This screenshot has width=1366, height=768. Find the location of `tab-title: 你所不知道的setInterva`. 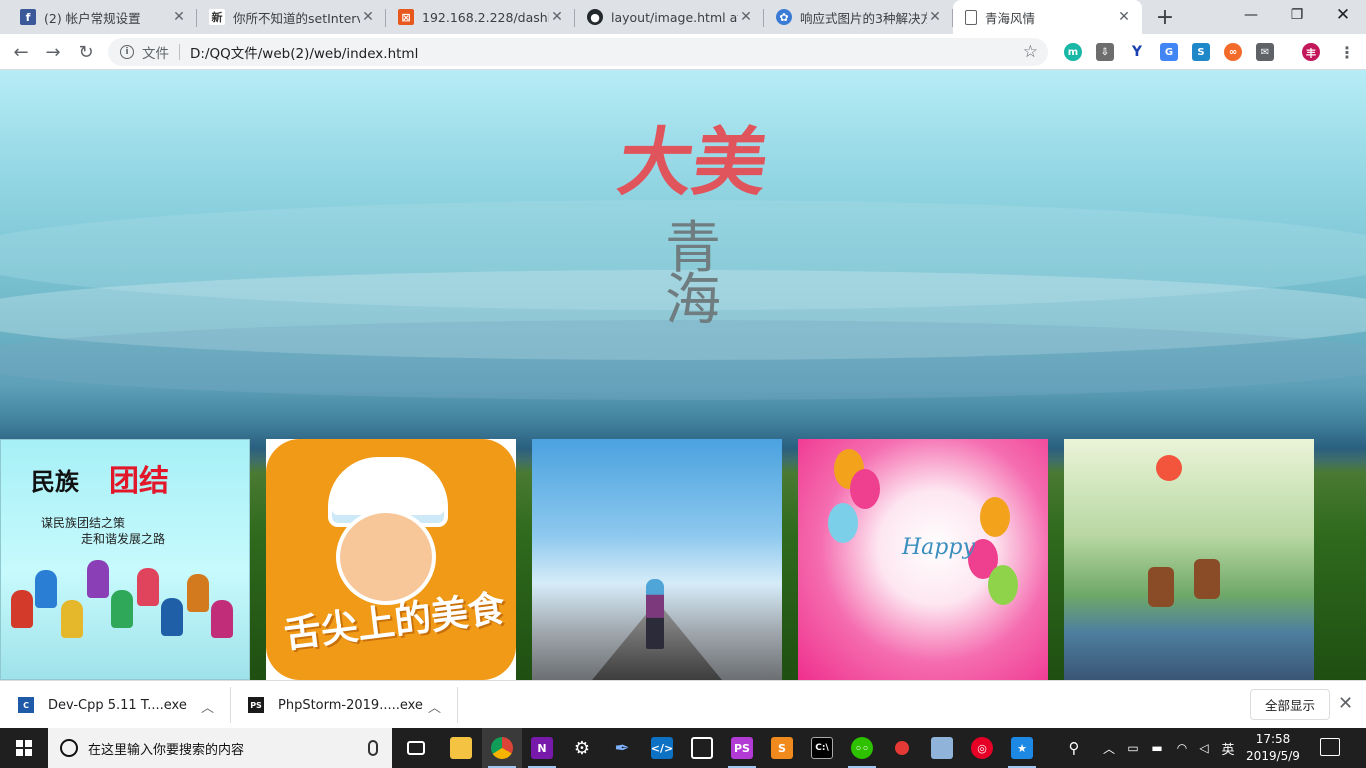

tab-title: 你所不知道的setInterva is located at coordinates (296, 18).